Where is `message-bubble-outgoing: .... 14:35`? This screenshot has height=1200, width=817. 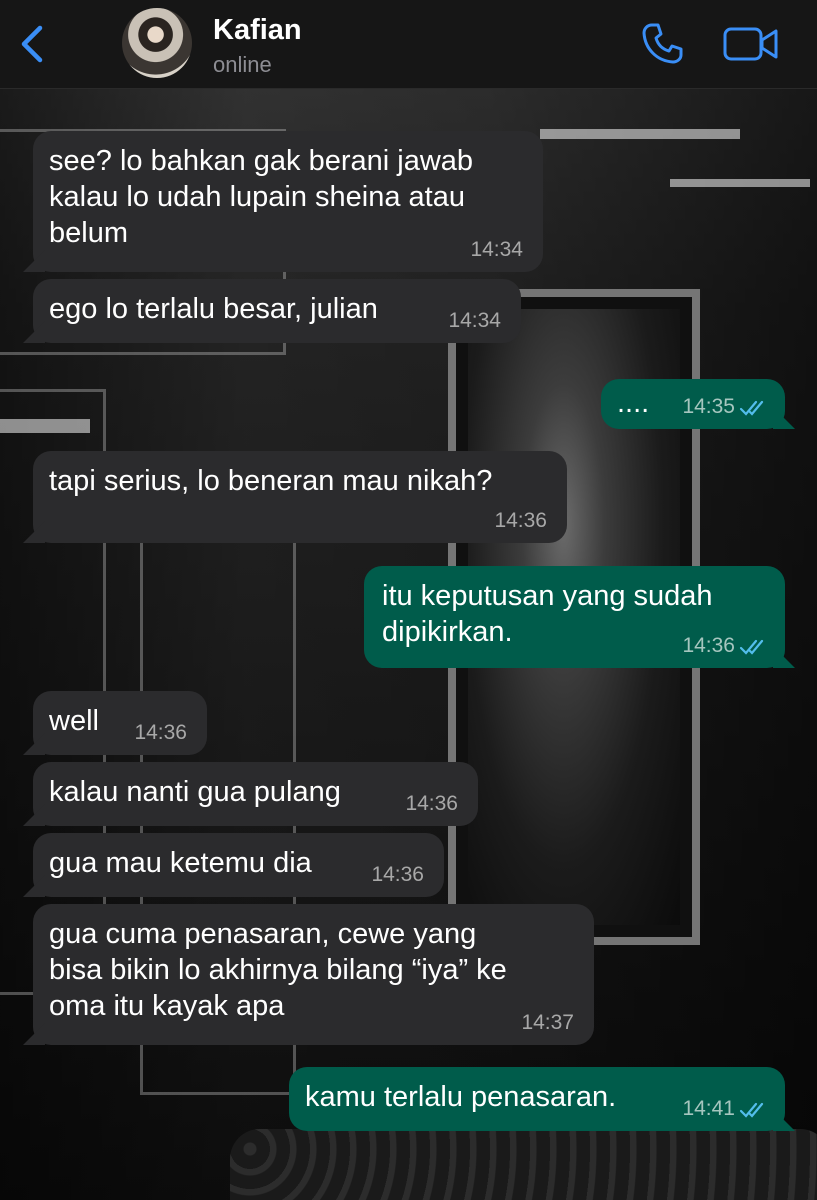
message-bubble-outgoing: .... 14:35 is located at coordinates (698, 404).